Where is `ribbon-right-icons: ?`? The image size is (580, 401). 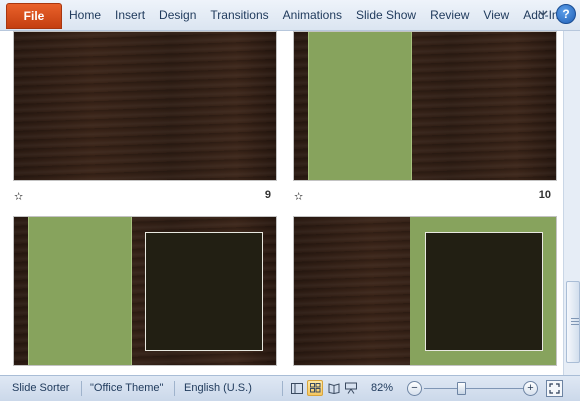
ribbon-right-icons: ? is located at coordinates (557, 14).